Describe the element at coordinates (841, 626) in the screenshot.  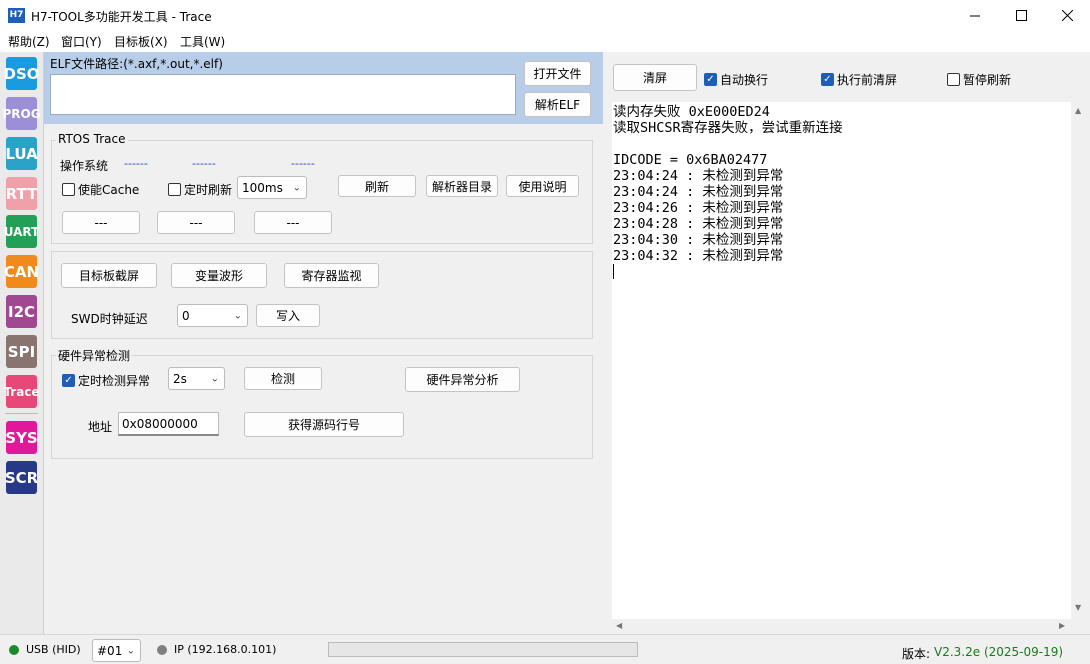
I see `log-horizontal-scrollbar: ◀ ▶` at that location.